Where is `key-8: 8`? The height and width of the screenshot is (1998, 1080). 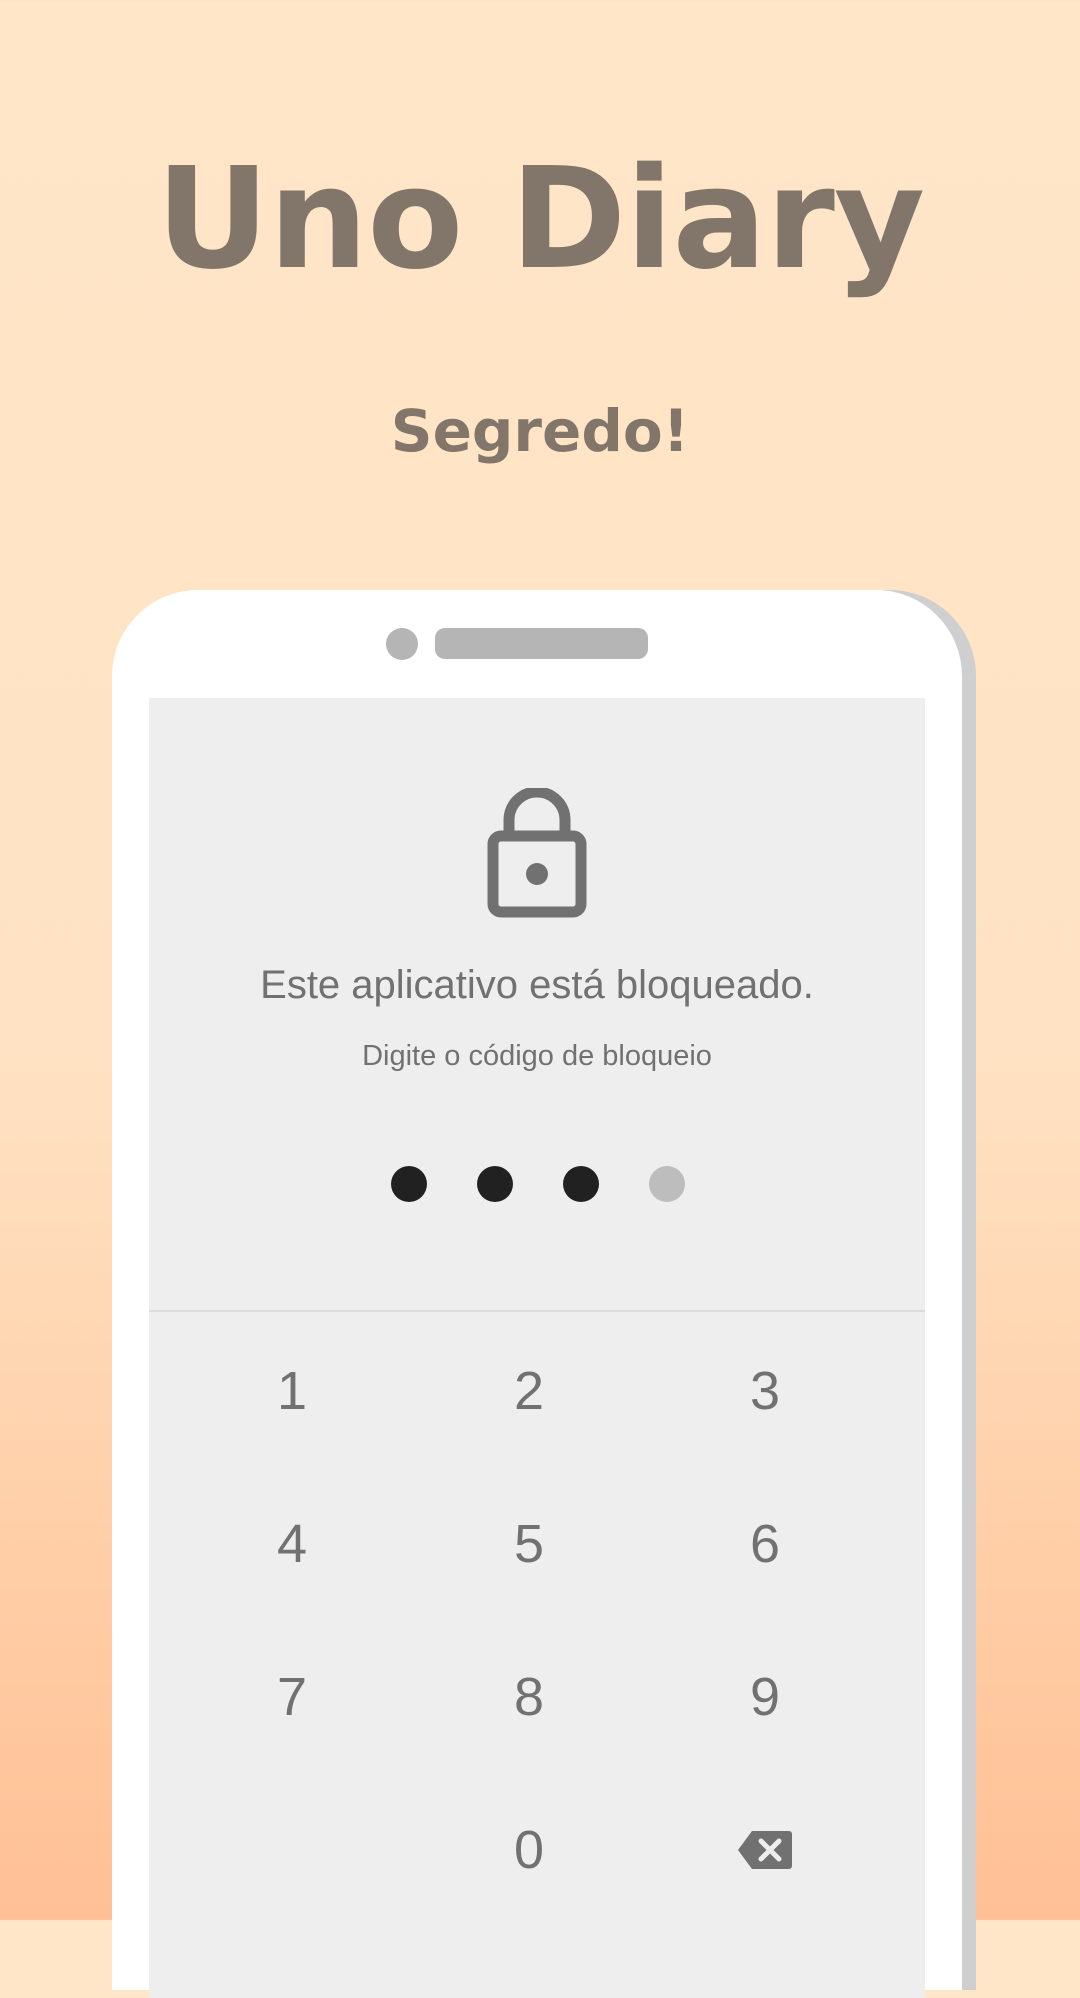
key-8: 8 is located at coordinates (529, 1697).